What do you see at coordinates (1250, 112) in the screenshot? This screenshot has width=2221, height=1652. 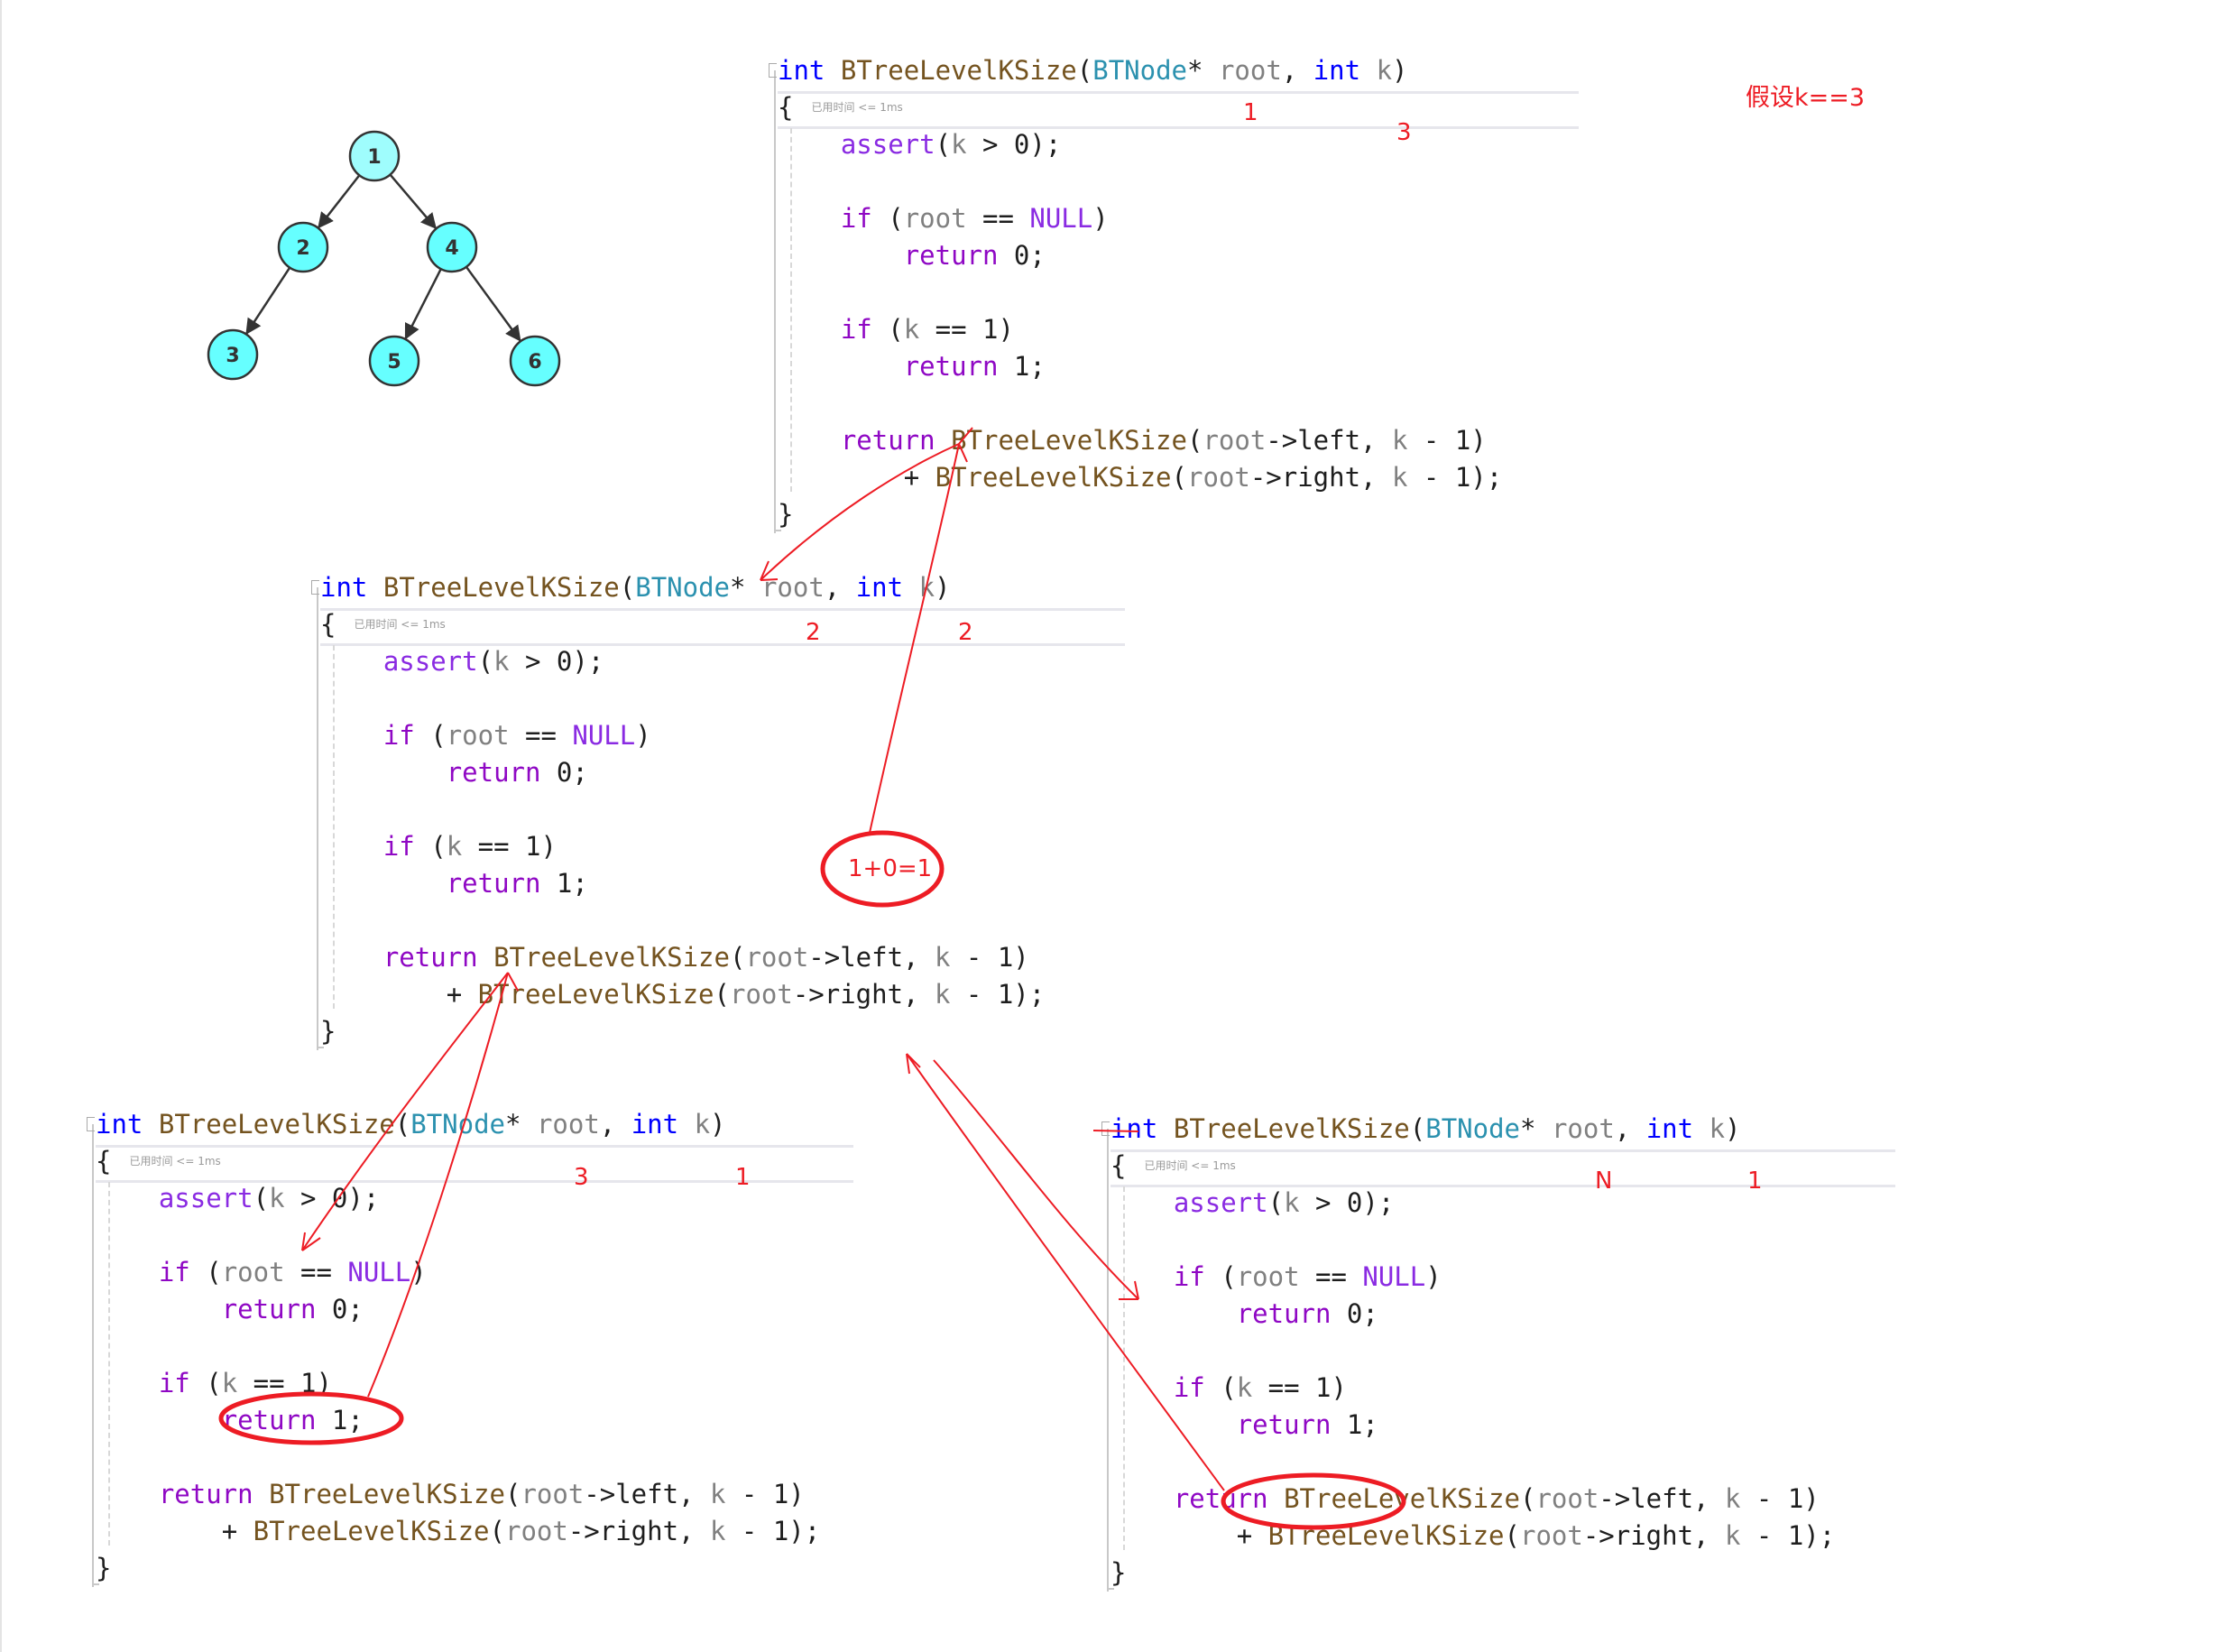 I see `block-annotation-top-1: 1` at bounding box center [1250, 112].